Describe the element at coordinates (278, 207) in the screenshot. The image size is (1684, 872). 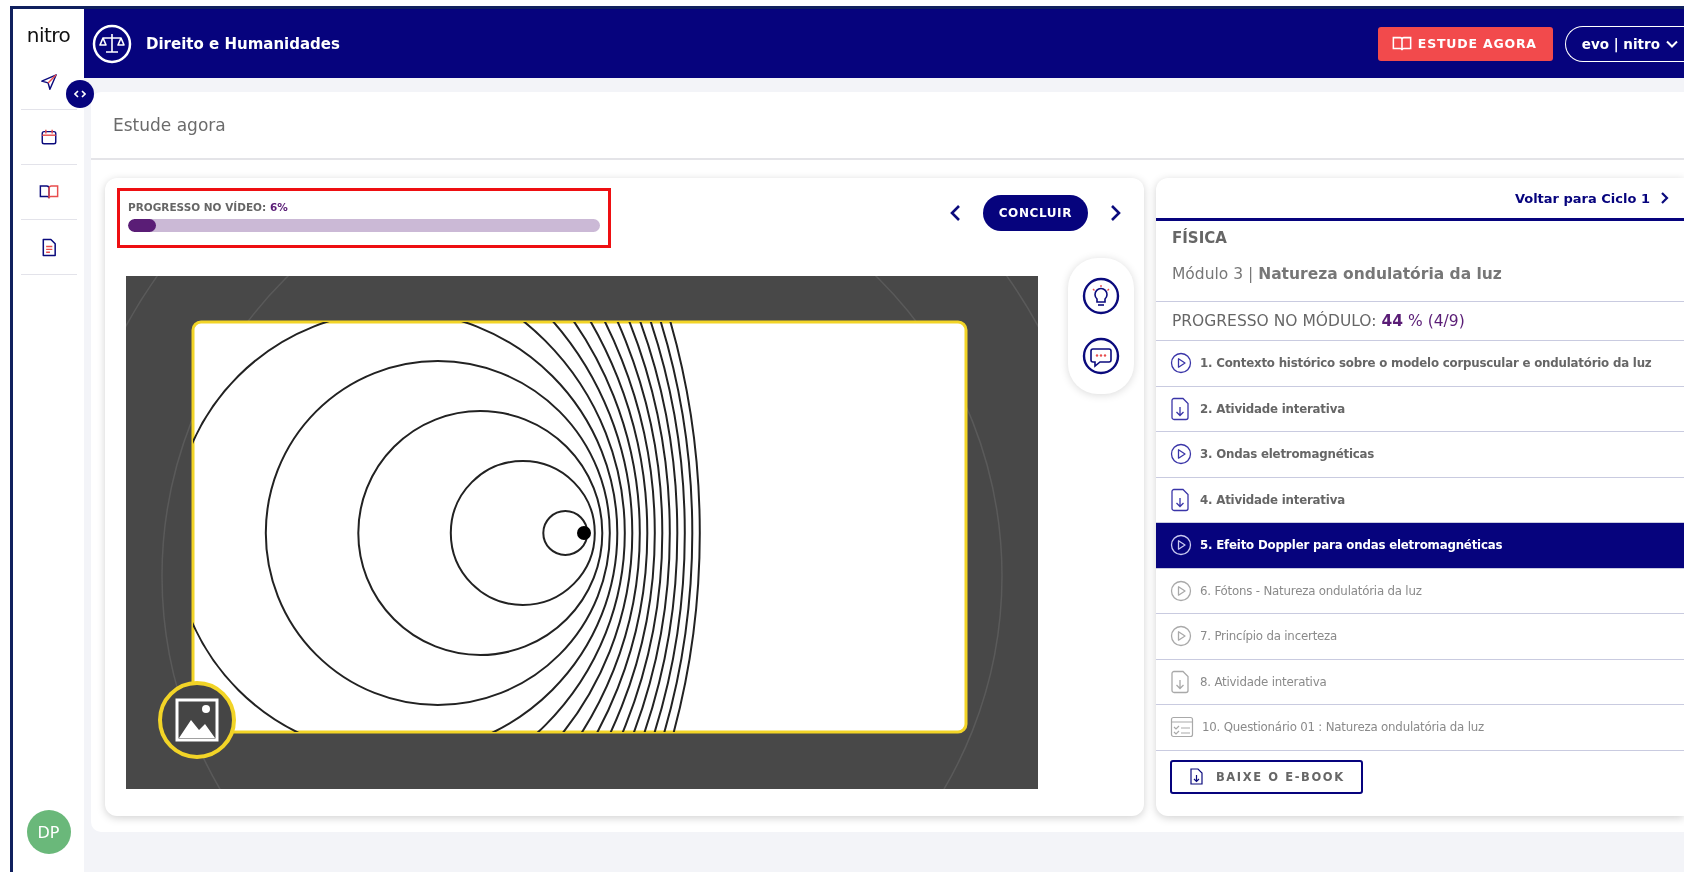
I see `progress-value: 6%` at that location.